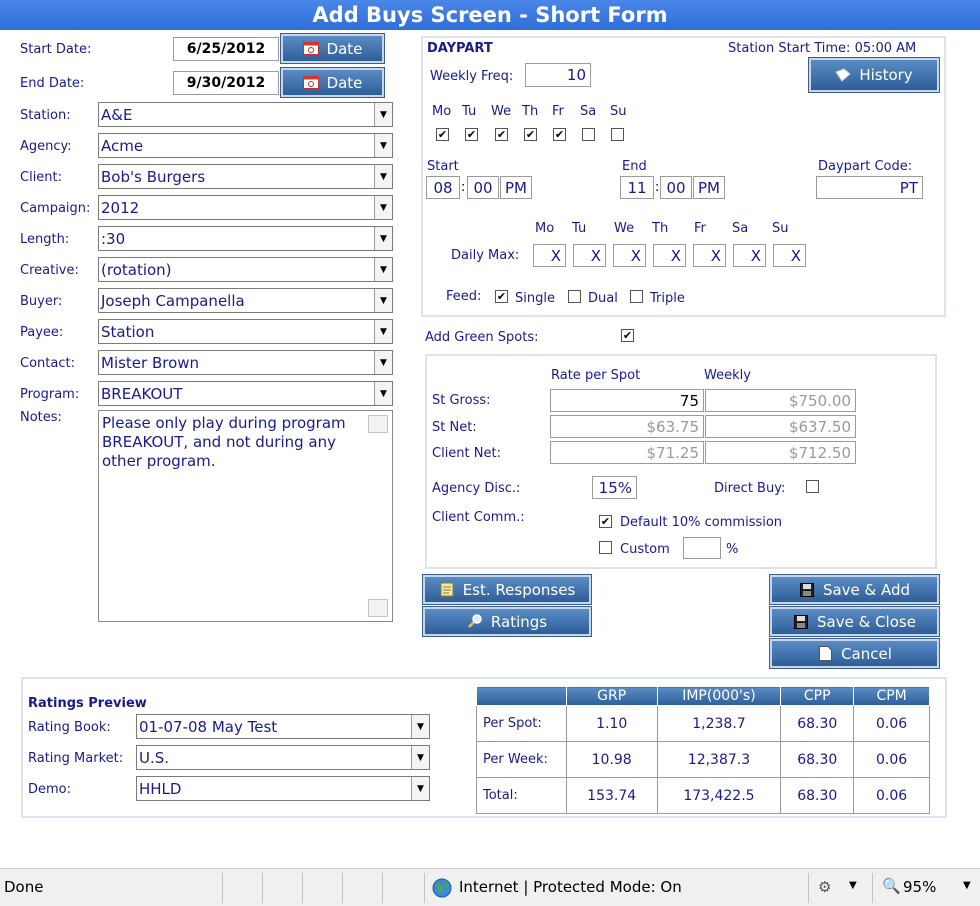 This screenshot has height=906, width=980. I want to click on rating-market-label: Rating Market:, so click(76, 758).